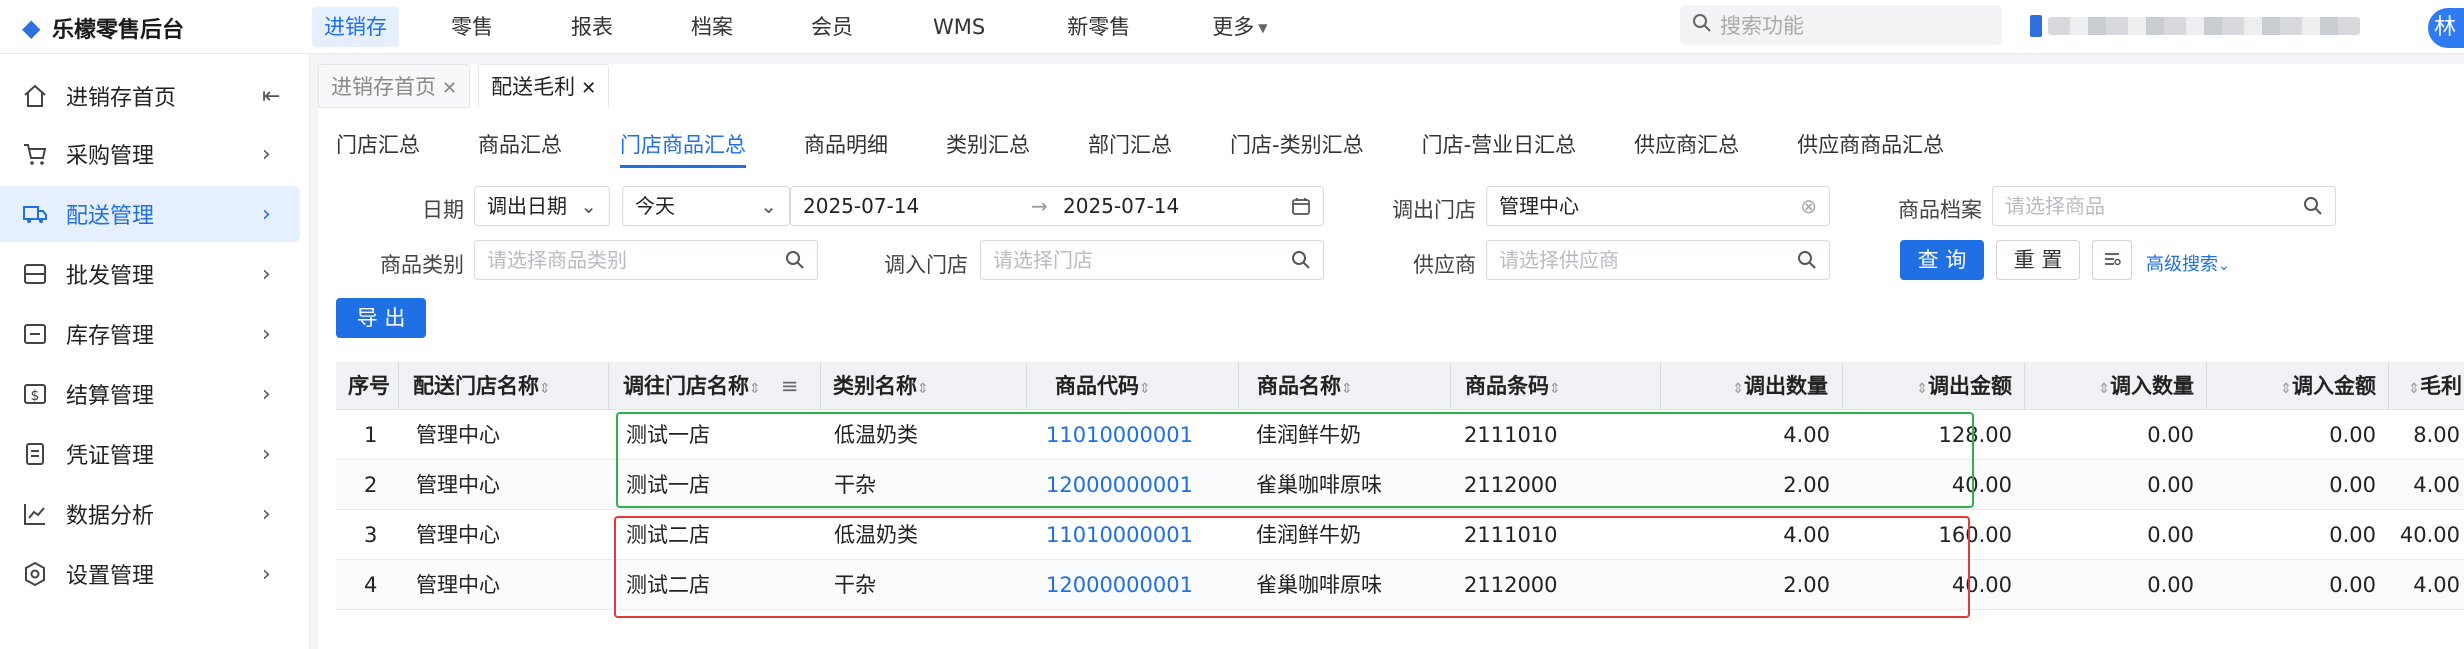 This screenshot has height=649, width=2464. Describe the element at coordinates (110, 216) in the screenshot. I see `sidebar-item-label: 配送管理` at that location.